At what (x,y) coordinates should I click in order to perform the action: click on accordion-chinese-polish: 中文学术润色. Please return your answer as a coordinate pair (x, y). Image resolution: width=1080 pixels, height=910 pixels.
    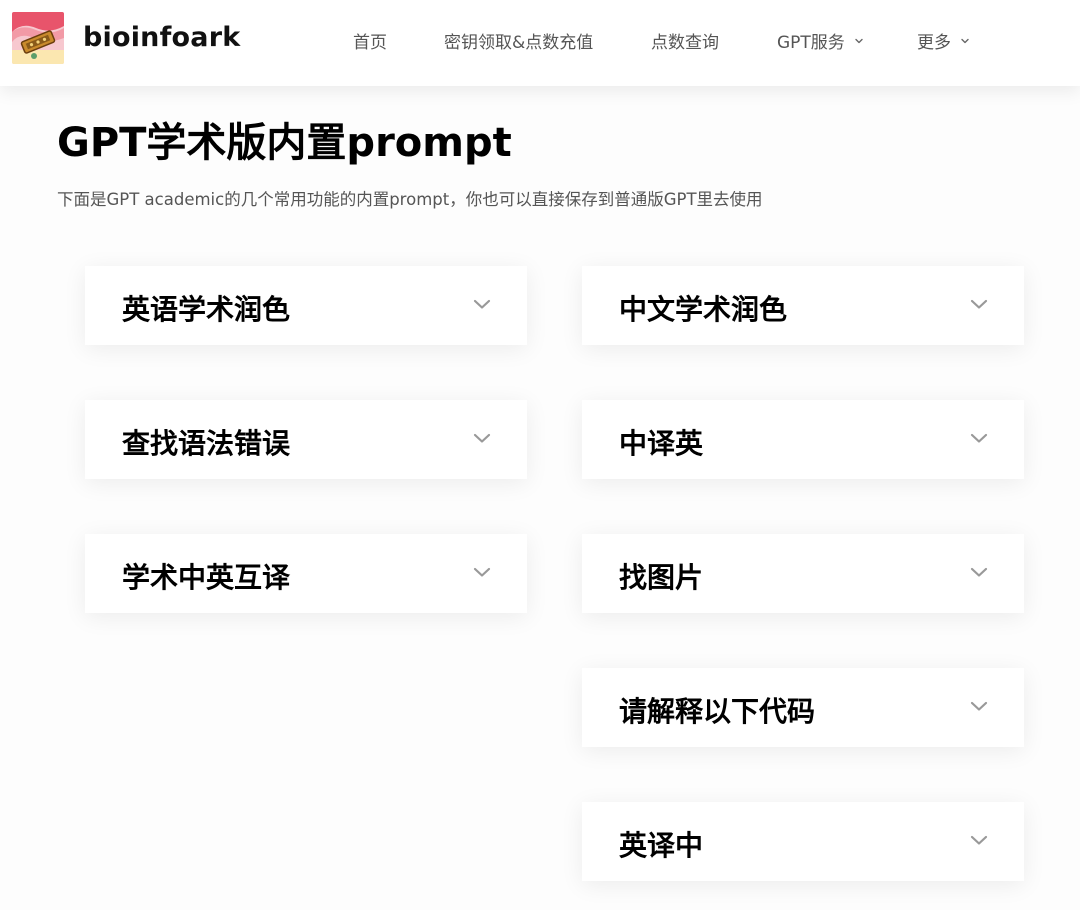
    Looking at the image, I should click on (803, 305).